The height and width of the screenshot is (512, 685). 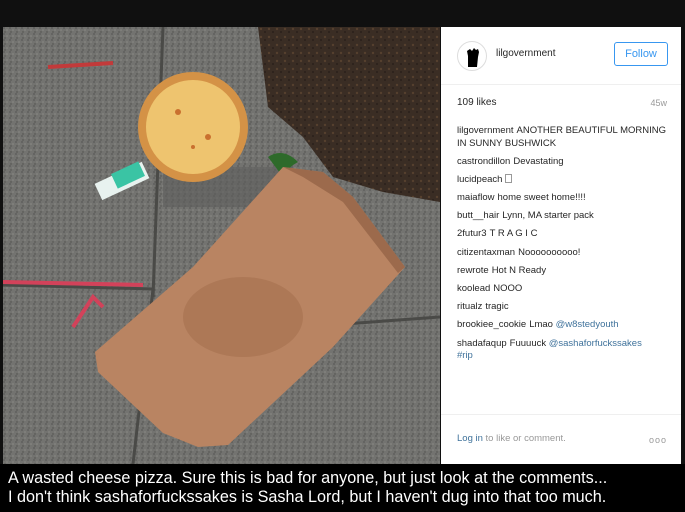 What do you see at coordinates (476, 197) in the screenshot?
I see `comment-user: maiaflow` at bounding box center [476, 197].